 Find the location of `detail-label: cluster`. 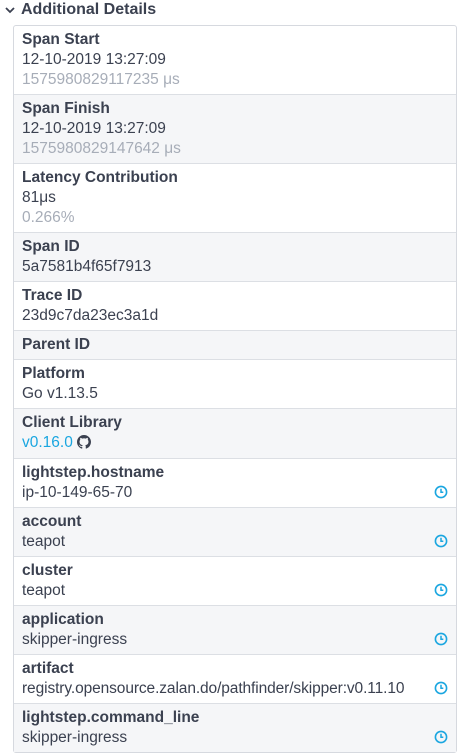

detail-label: cluster is located at coordinates (47, 570).